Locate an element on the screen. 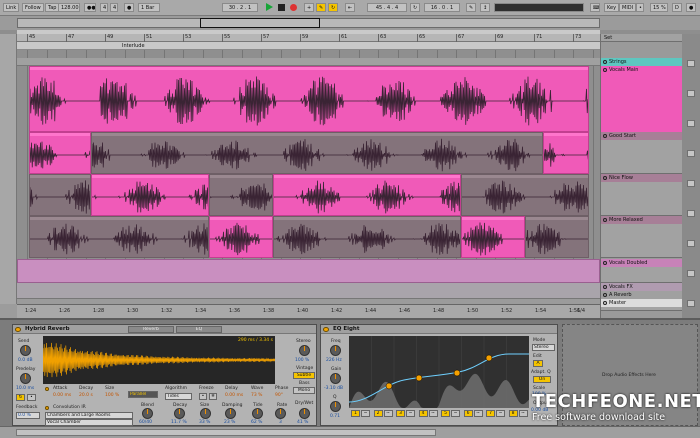 Image resolution: width=700 pixels, height=438 pixels. draw-icon: ✎ is located at coordinates (471, 7).